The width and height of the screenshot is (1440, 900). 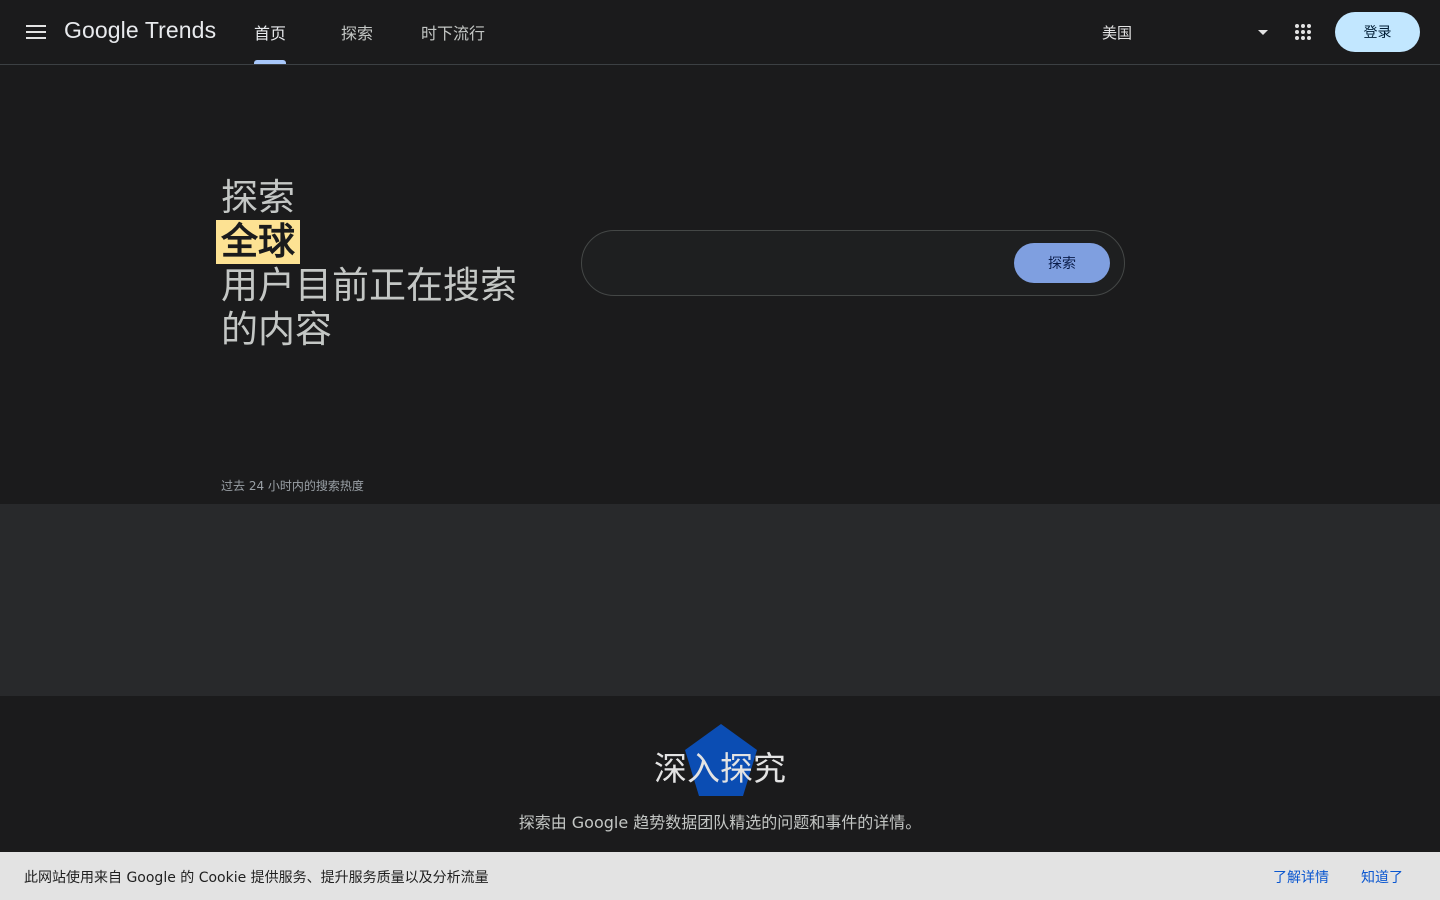 I want to click on caret-down-icon, so click(x=1263, y=32).